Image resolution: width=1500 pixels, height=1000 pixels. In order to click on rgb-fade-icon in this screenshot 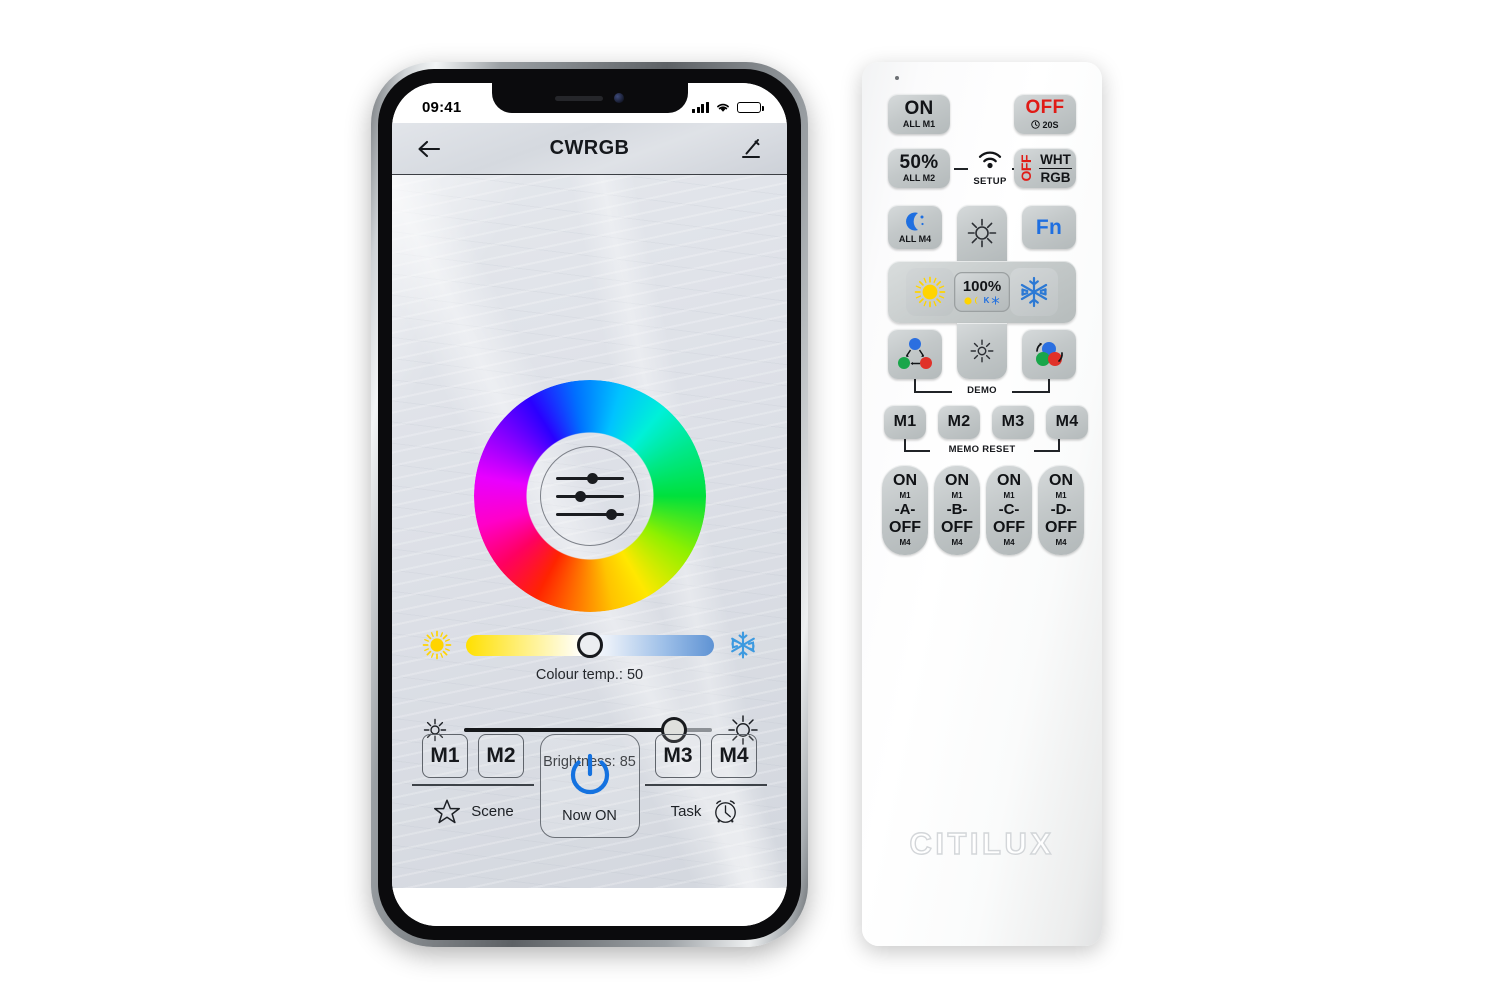, I will do `click(1049, 354)`.